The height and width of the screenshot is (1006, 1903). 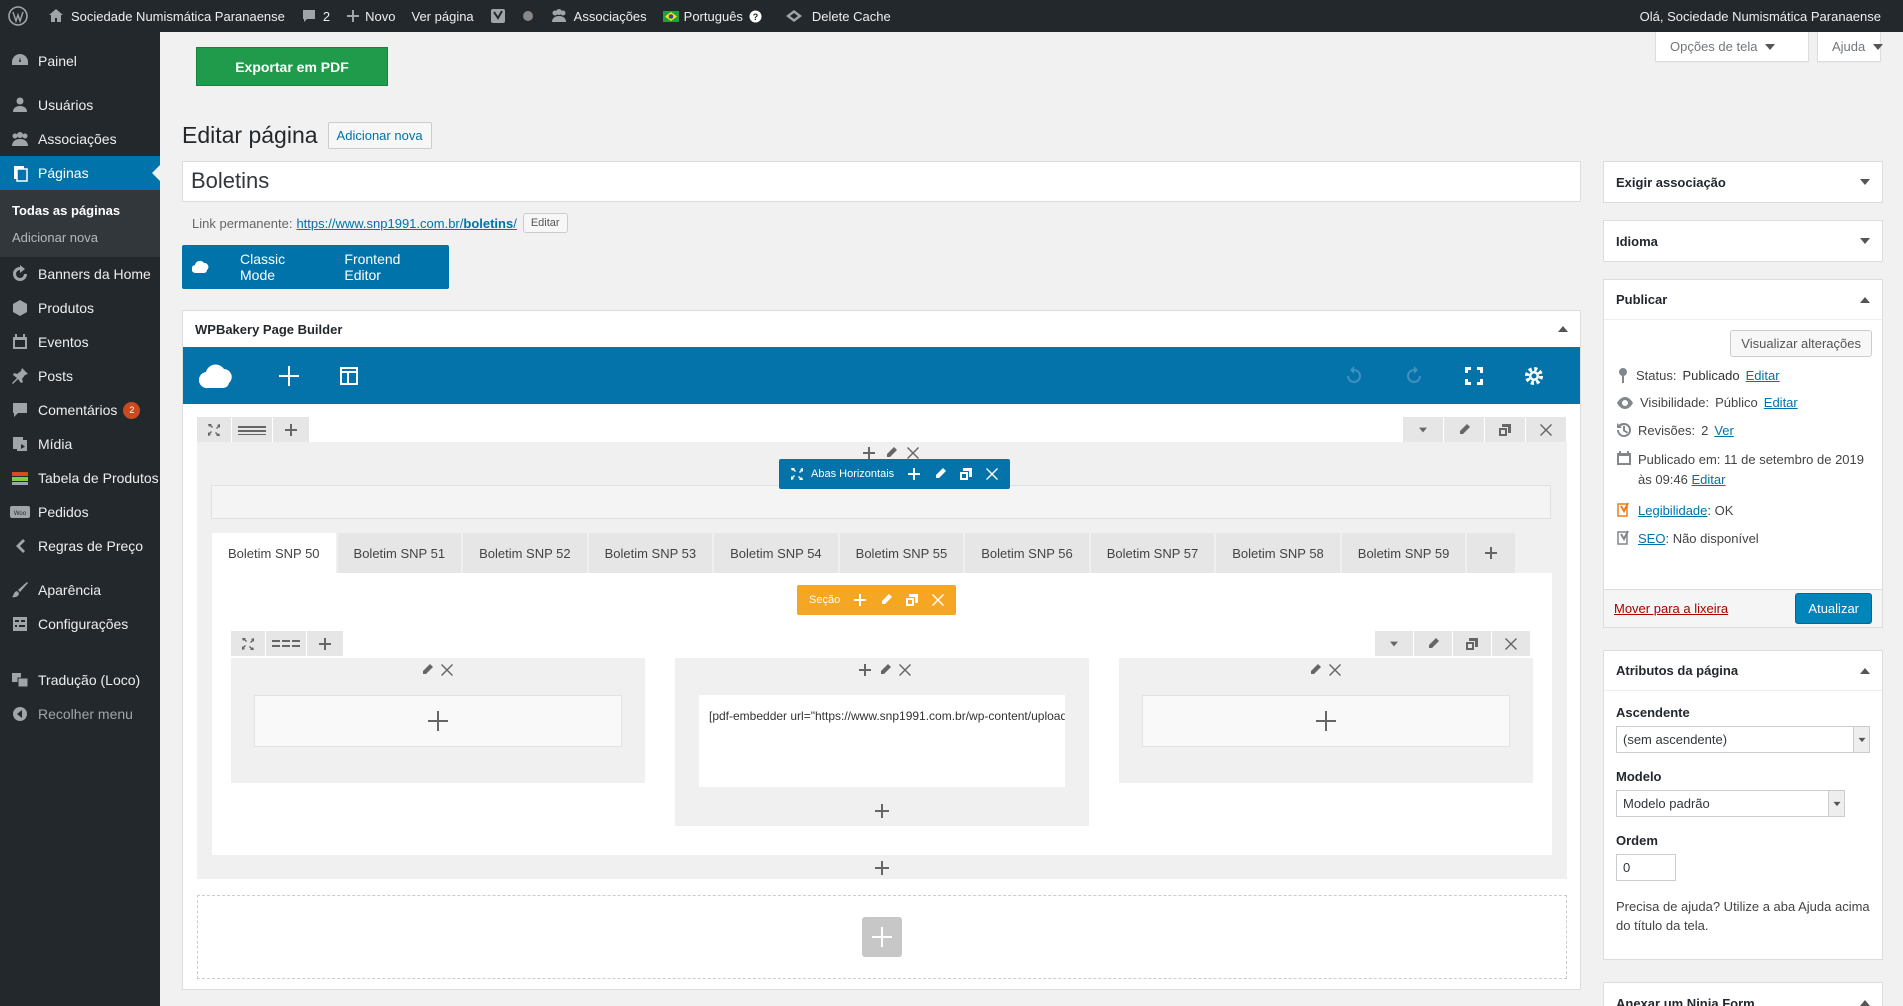 I want to click on language-header: Idioma, so click(x=1743, y=241).